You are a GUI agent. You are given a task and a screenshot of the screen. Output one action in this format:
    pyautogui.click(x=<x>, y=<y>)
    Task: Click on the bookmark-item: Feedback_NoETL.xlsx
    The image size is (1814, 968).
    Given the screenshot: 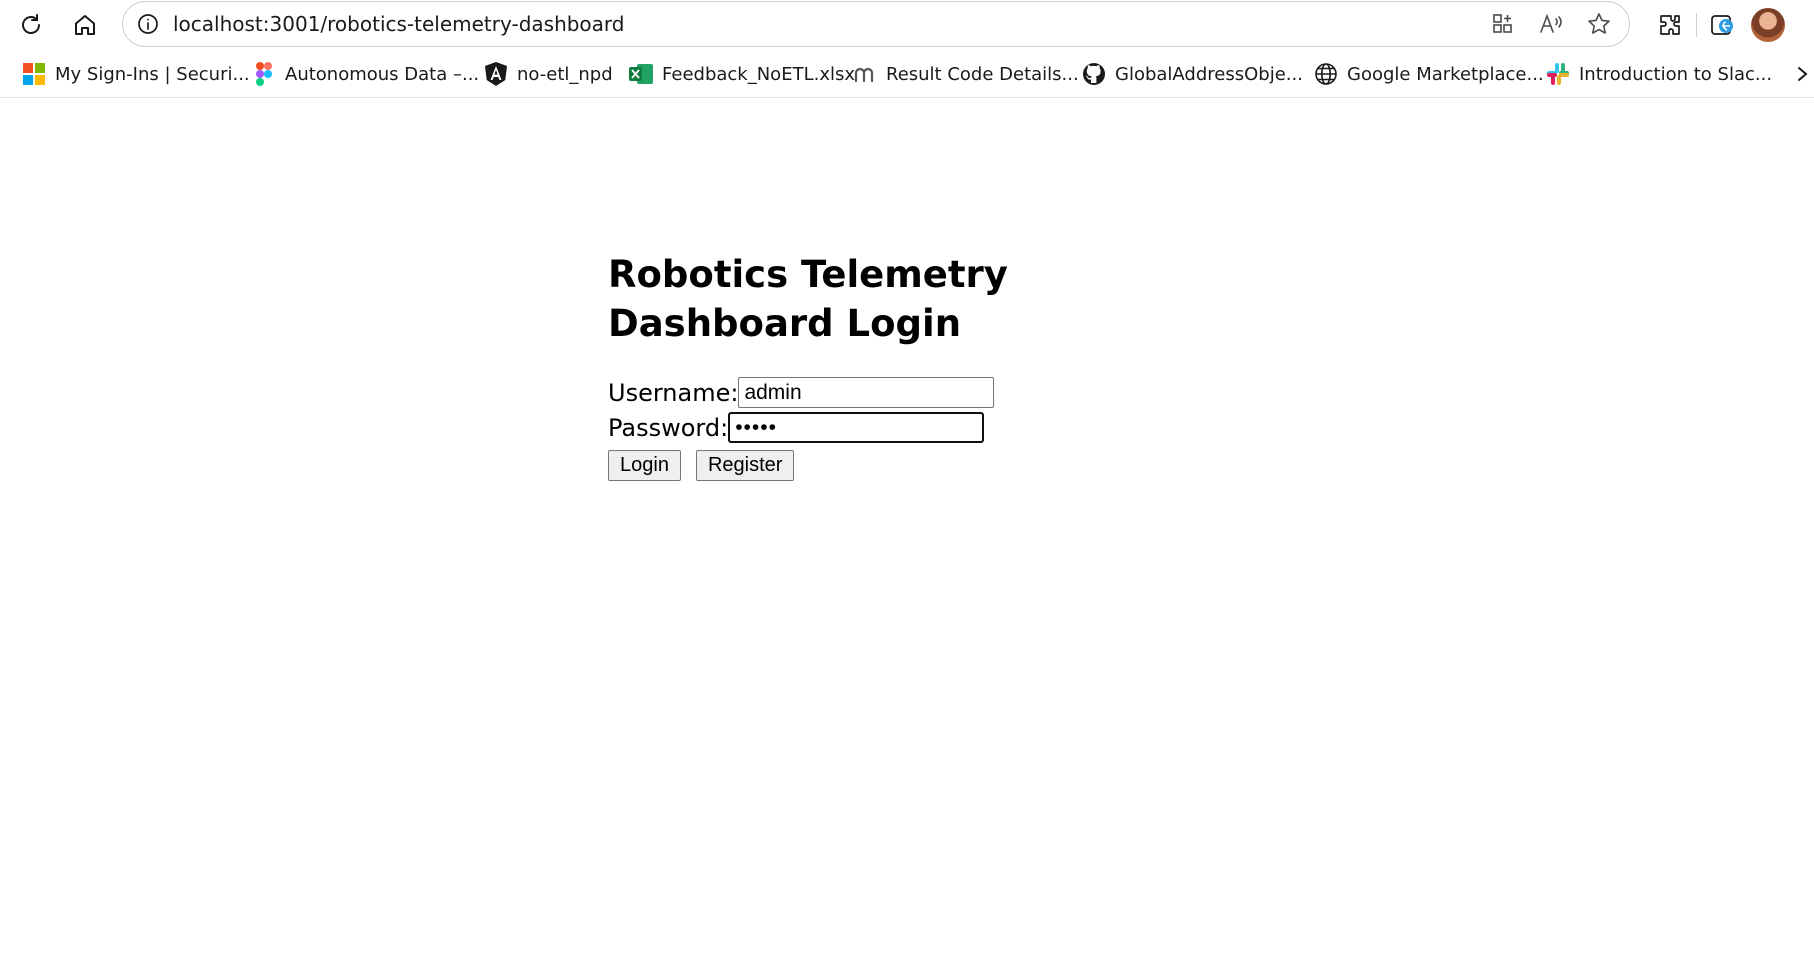 What is the action you would take?
    pyautogui.click(x=742, y=74)
    